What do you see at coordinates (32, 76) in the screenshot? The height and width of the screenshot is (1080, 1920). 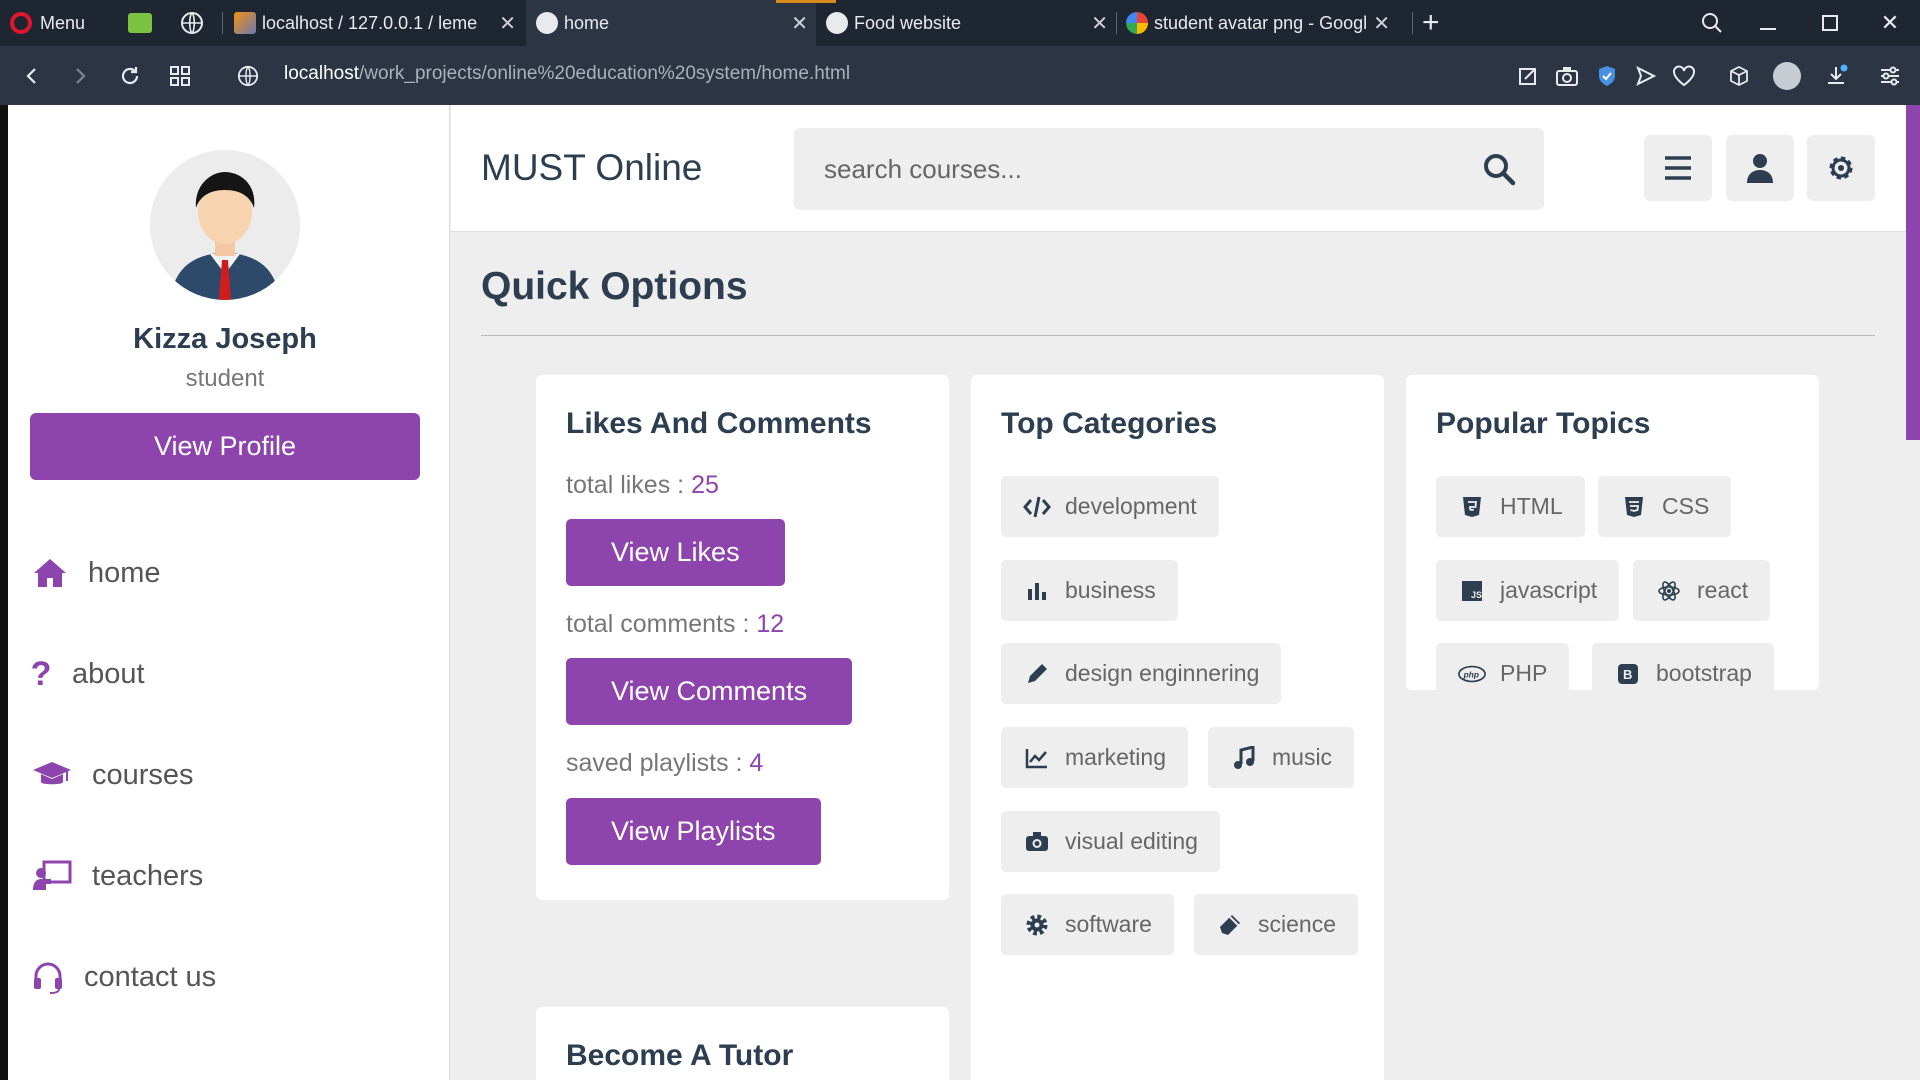 I see `back-icon` at bounding box center [32, 76].